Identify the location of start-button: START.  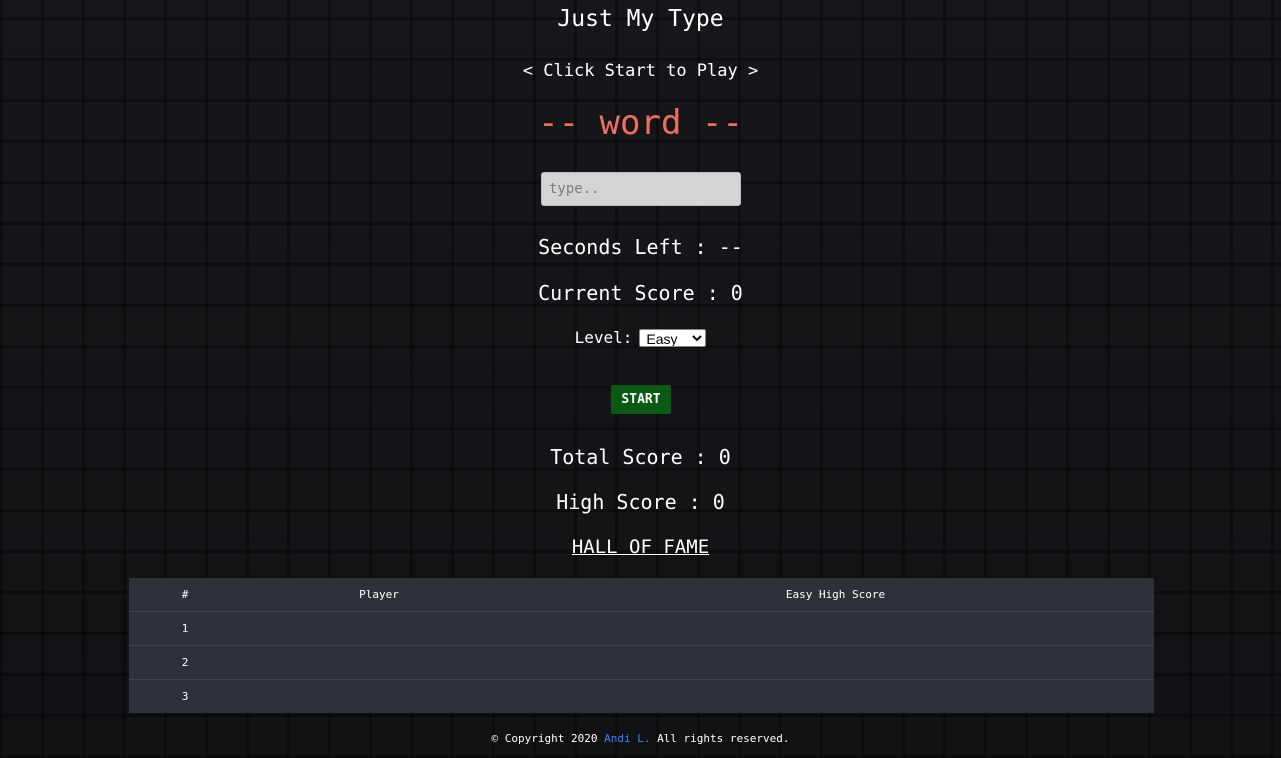
(641, 399).